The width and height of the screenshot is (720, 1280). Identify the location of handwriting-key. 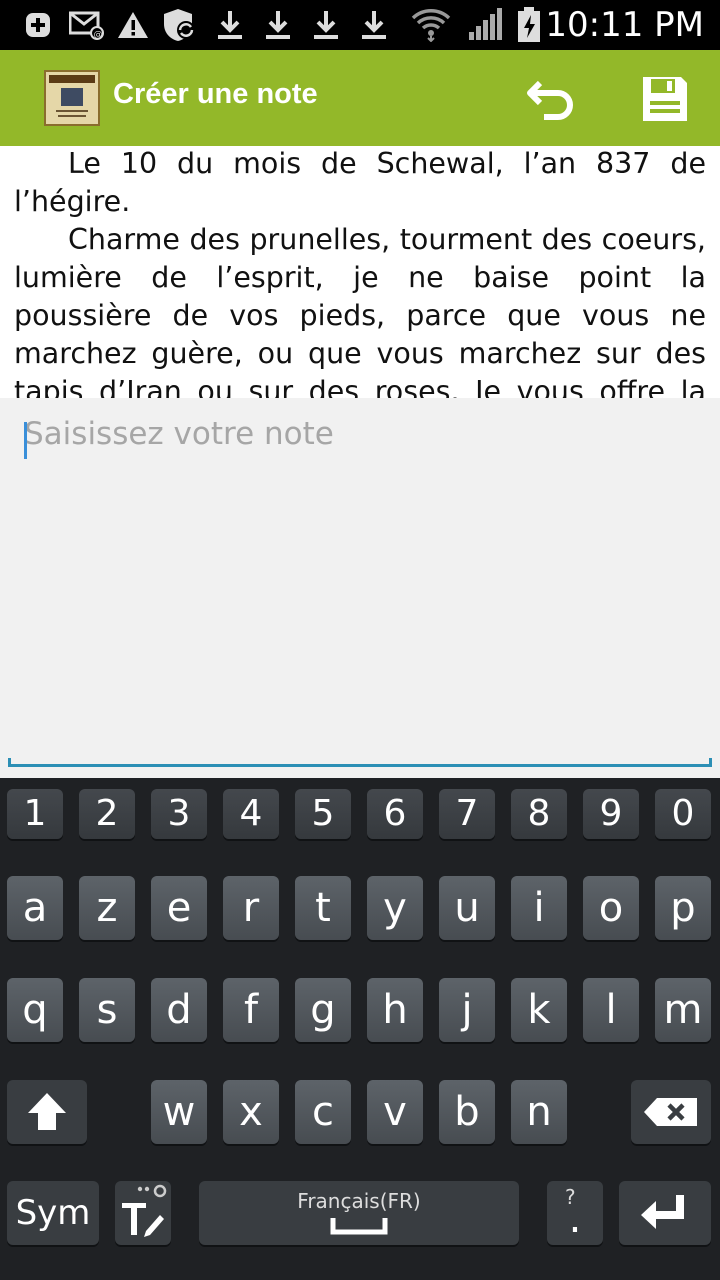
(143, 1213).